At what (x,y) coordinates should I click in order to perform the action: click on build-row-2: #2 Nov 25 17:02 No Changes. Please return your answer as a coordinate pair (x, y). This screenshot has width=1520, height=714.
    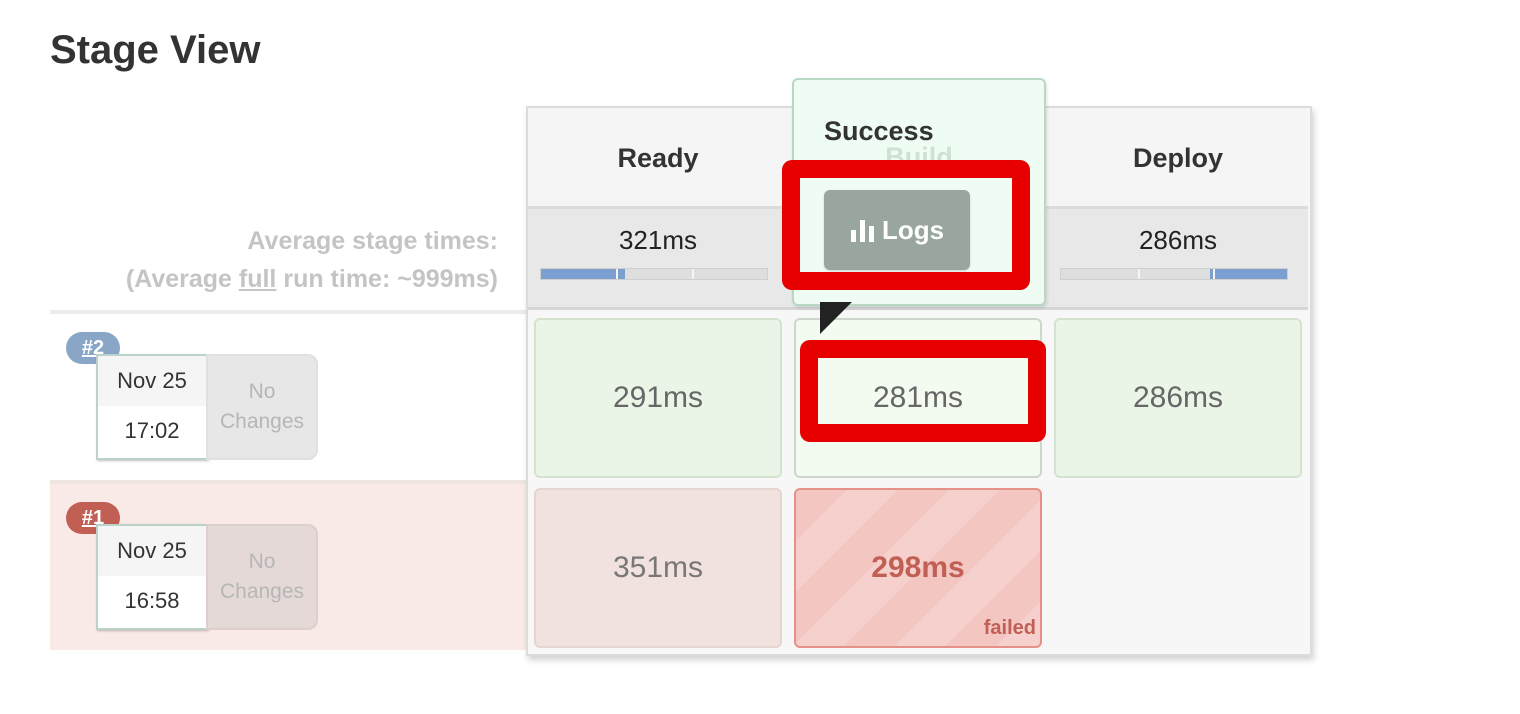
    Looking at the image, I should click on (289, 395).